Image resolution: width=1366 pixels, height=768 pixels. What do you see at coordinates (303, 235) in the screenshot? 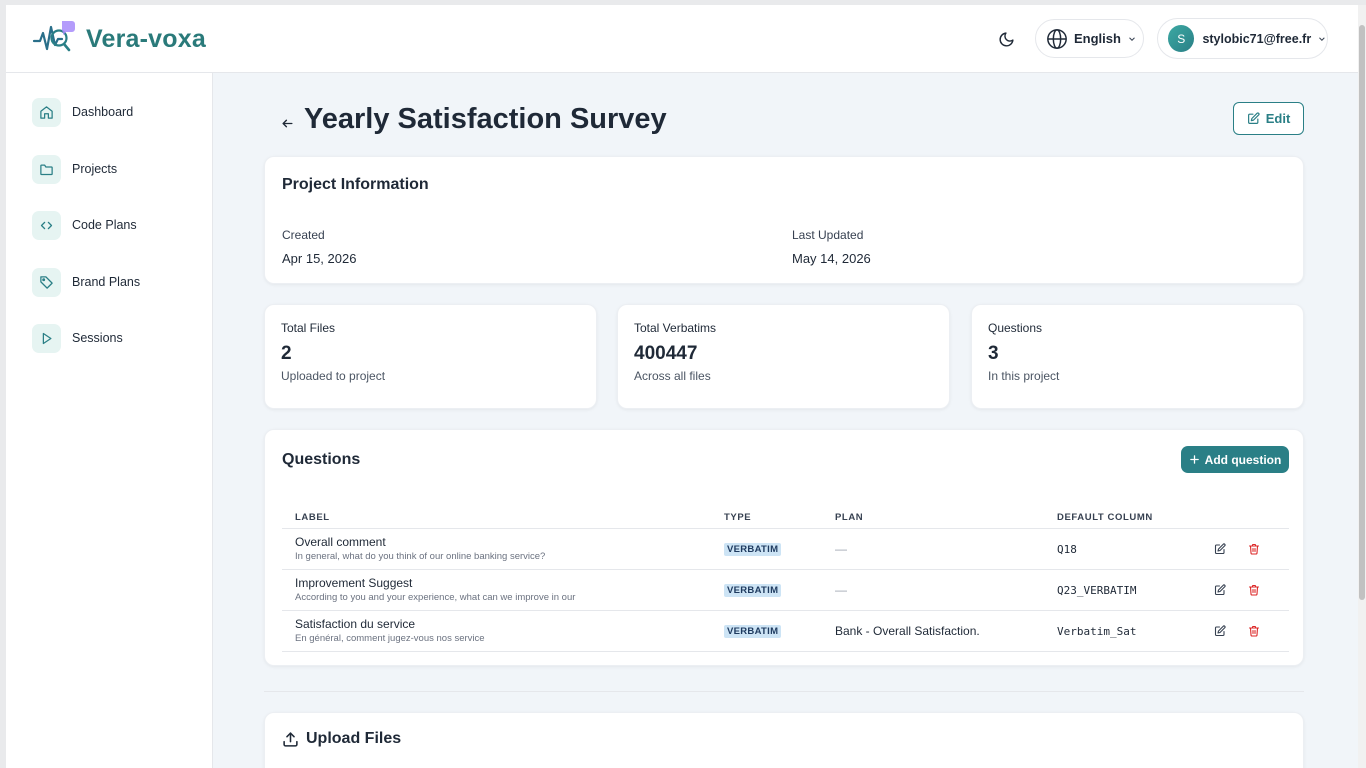
I see `created-label: Created` at bounding box center [303, 235].